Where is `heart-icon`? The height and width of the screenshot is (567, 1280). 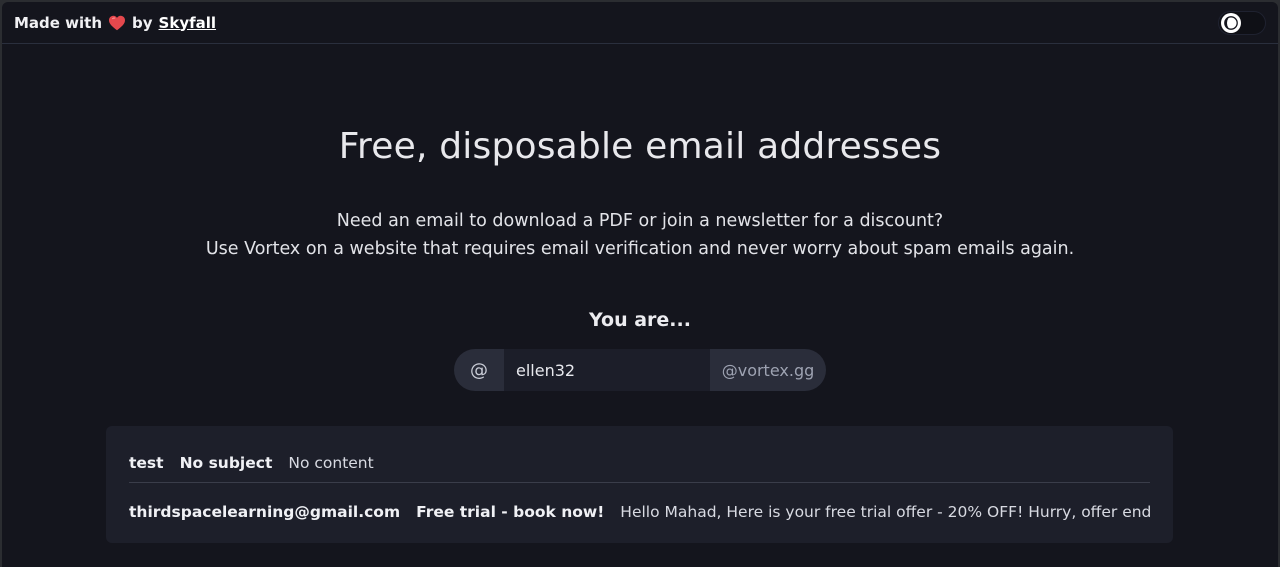
heart-icon is located at coordinates (117, 23).